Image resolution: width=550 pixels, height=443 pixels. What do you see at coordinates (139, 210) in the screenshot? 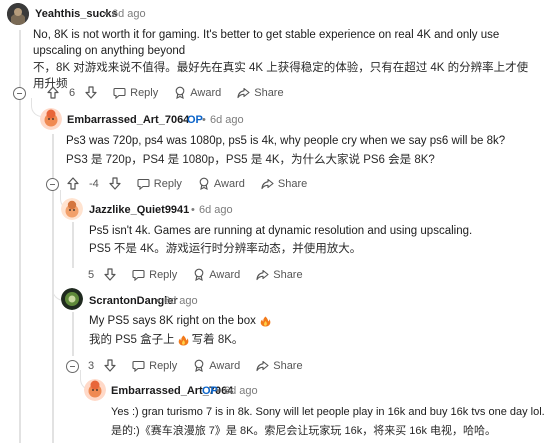
I see `comment-author: Jazzlike_Quiet9941` at bounding box center [139, 210].